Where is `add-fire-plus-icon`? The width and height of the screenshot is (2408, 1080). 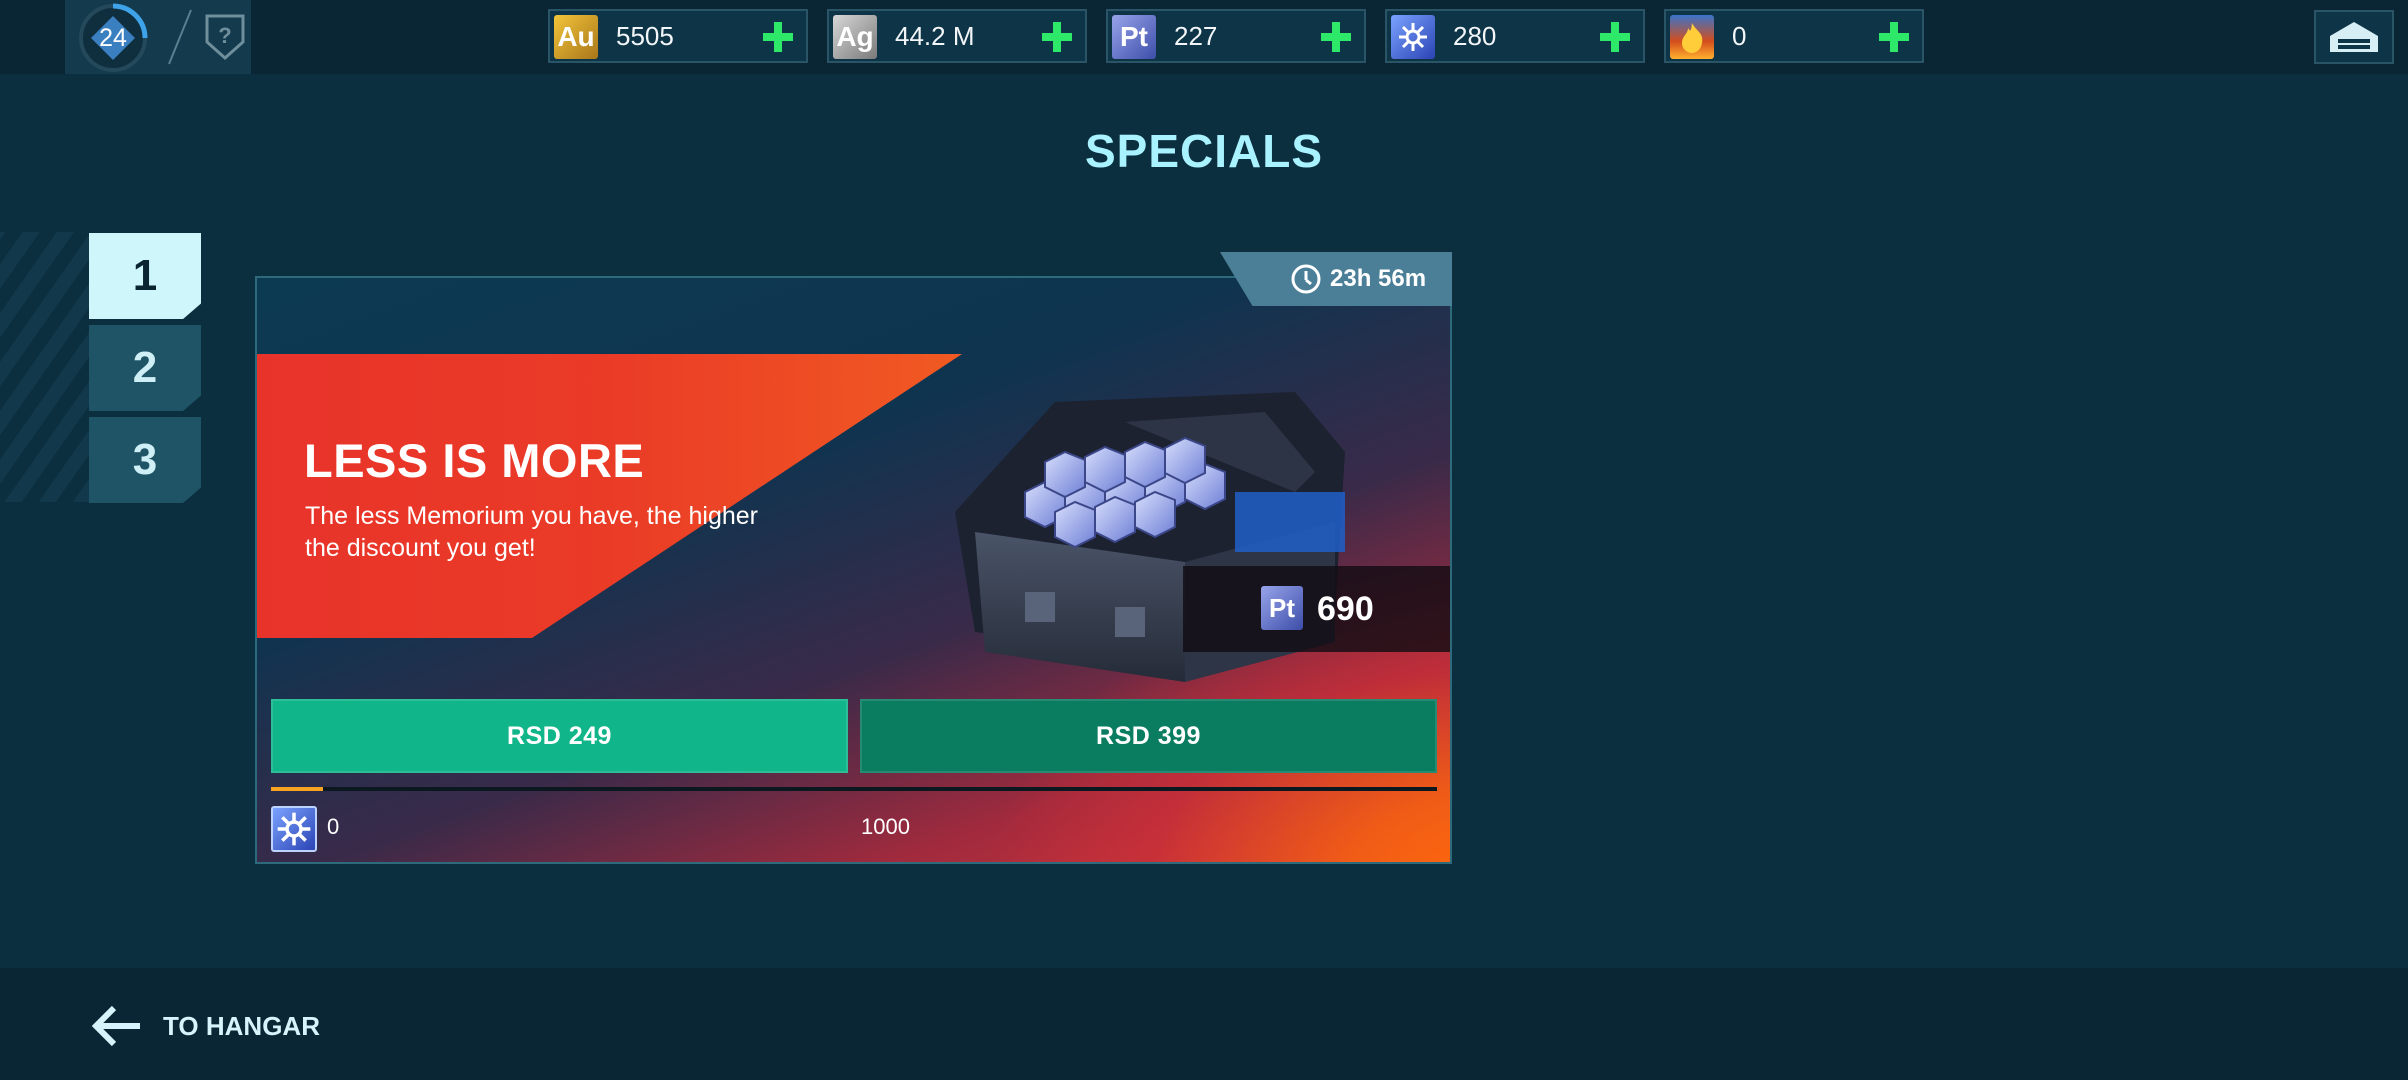
add-fire-plus-icon is located at coordinates (1894, 37).